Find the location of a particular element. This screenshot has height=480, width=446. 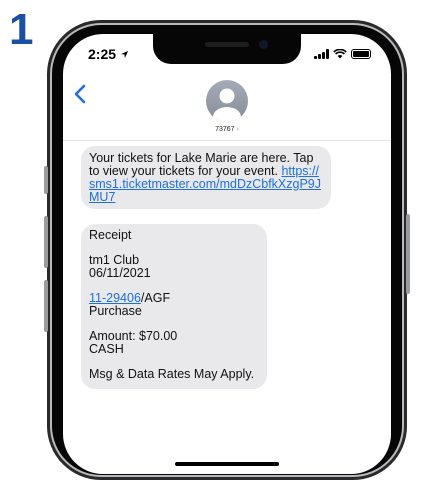

battery-icon is located at coordinates (361, 54).